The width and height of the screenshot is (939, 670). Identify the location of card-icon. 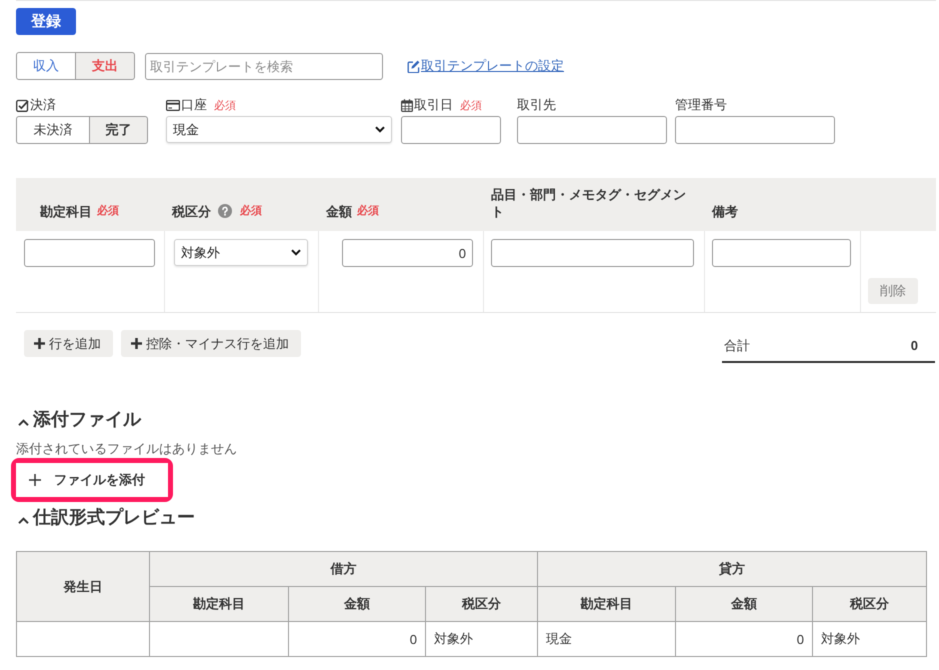
(173, 105).